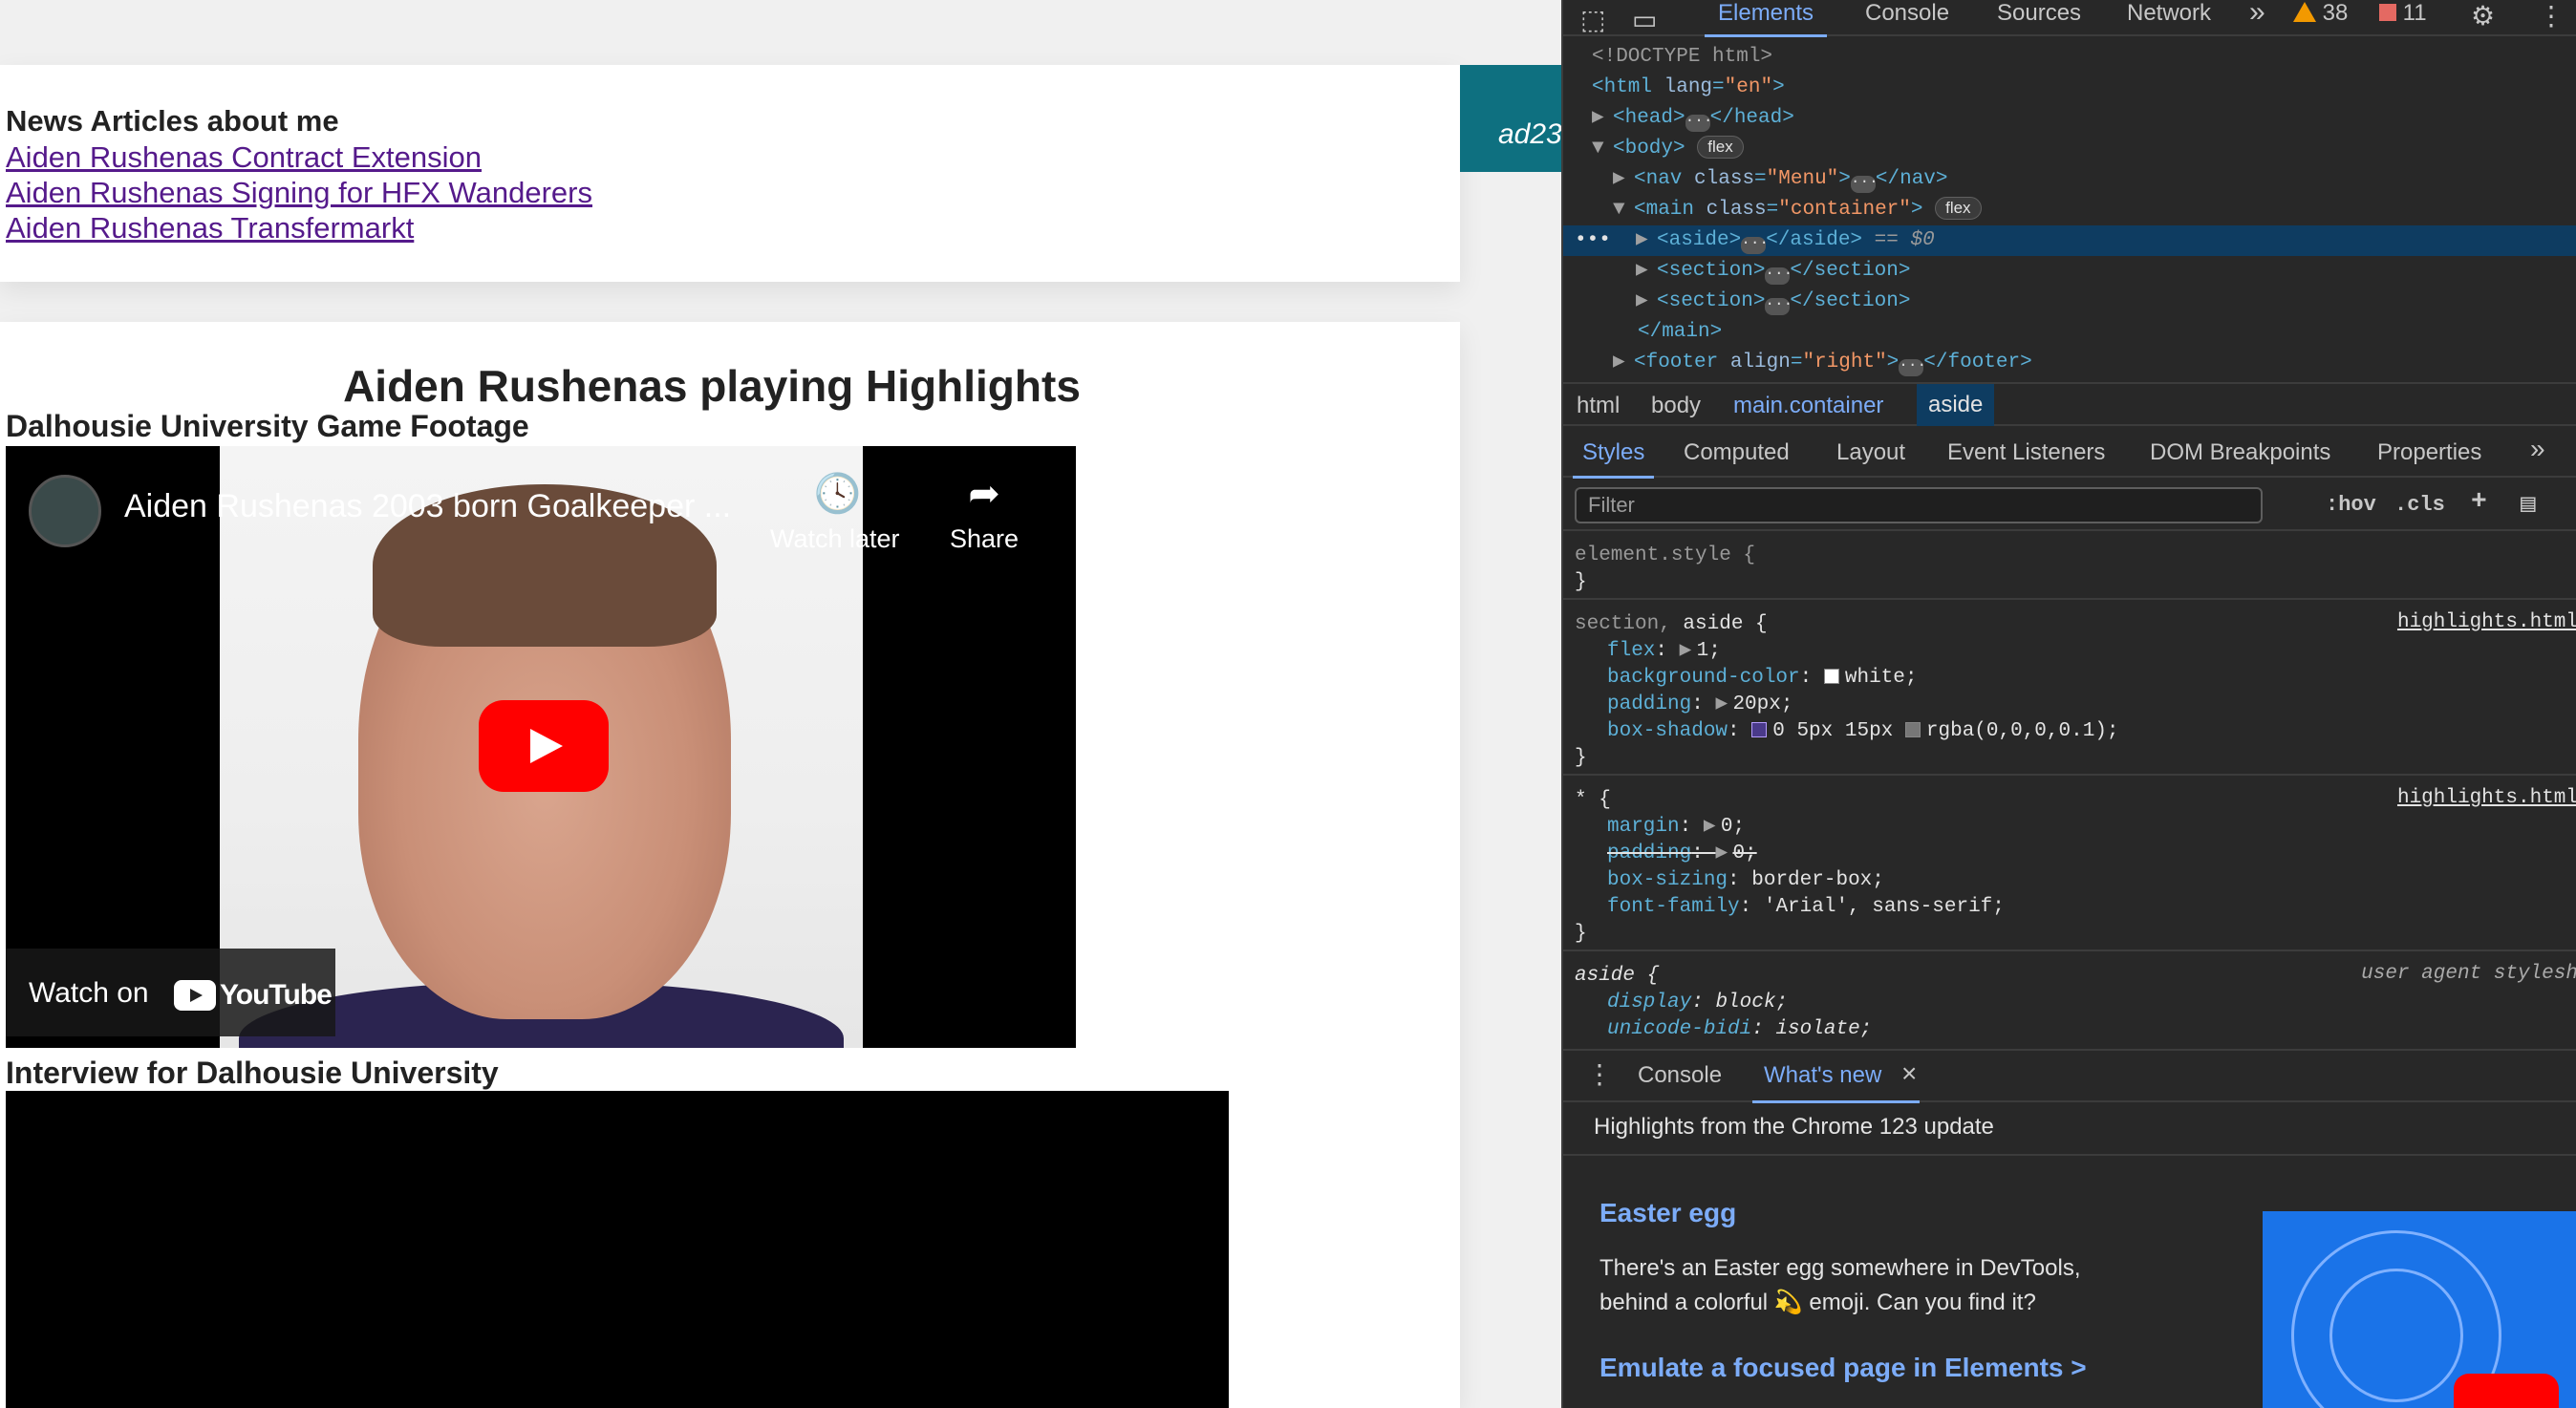 Image resolution: width=2576 pixels, height=1408 pixels. What do you see at coordinates (2240, 452) in the screenshot?
I see `tab-dom-breakpoints: DOM Breakpoints` at bounding box center [2240, 452].